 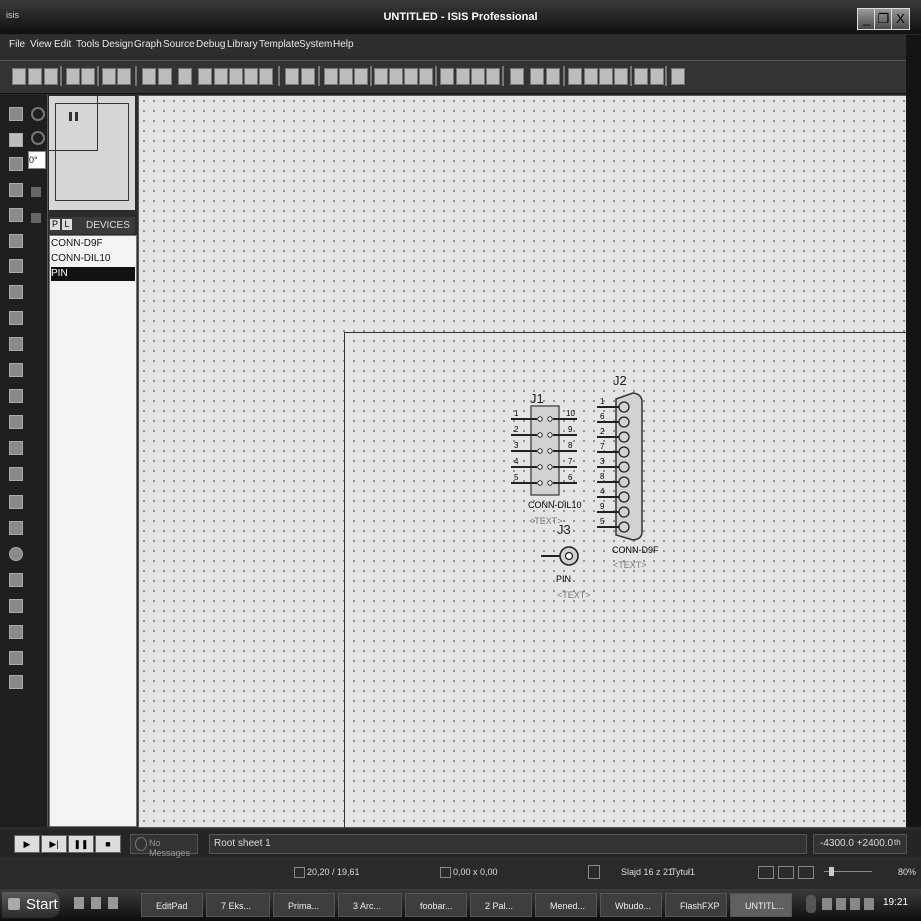 What do you see at coordinates (346, 76) in the screenshot?
I see `copy-icon` at bounding box center [346, 76].